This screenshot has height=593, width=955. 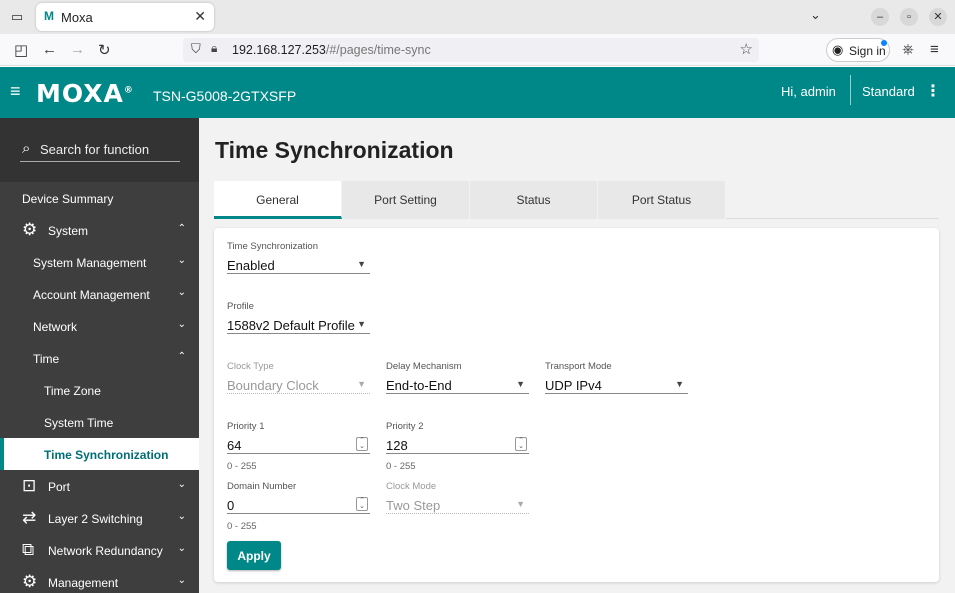 I want to click on chevron-up-icon: ⌃, so click(x=181, y=228).